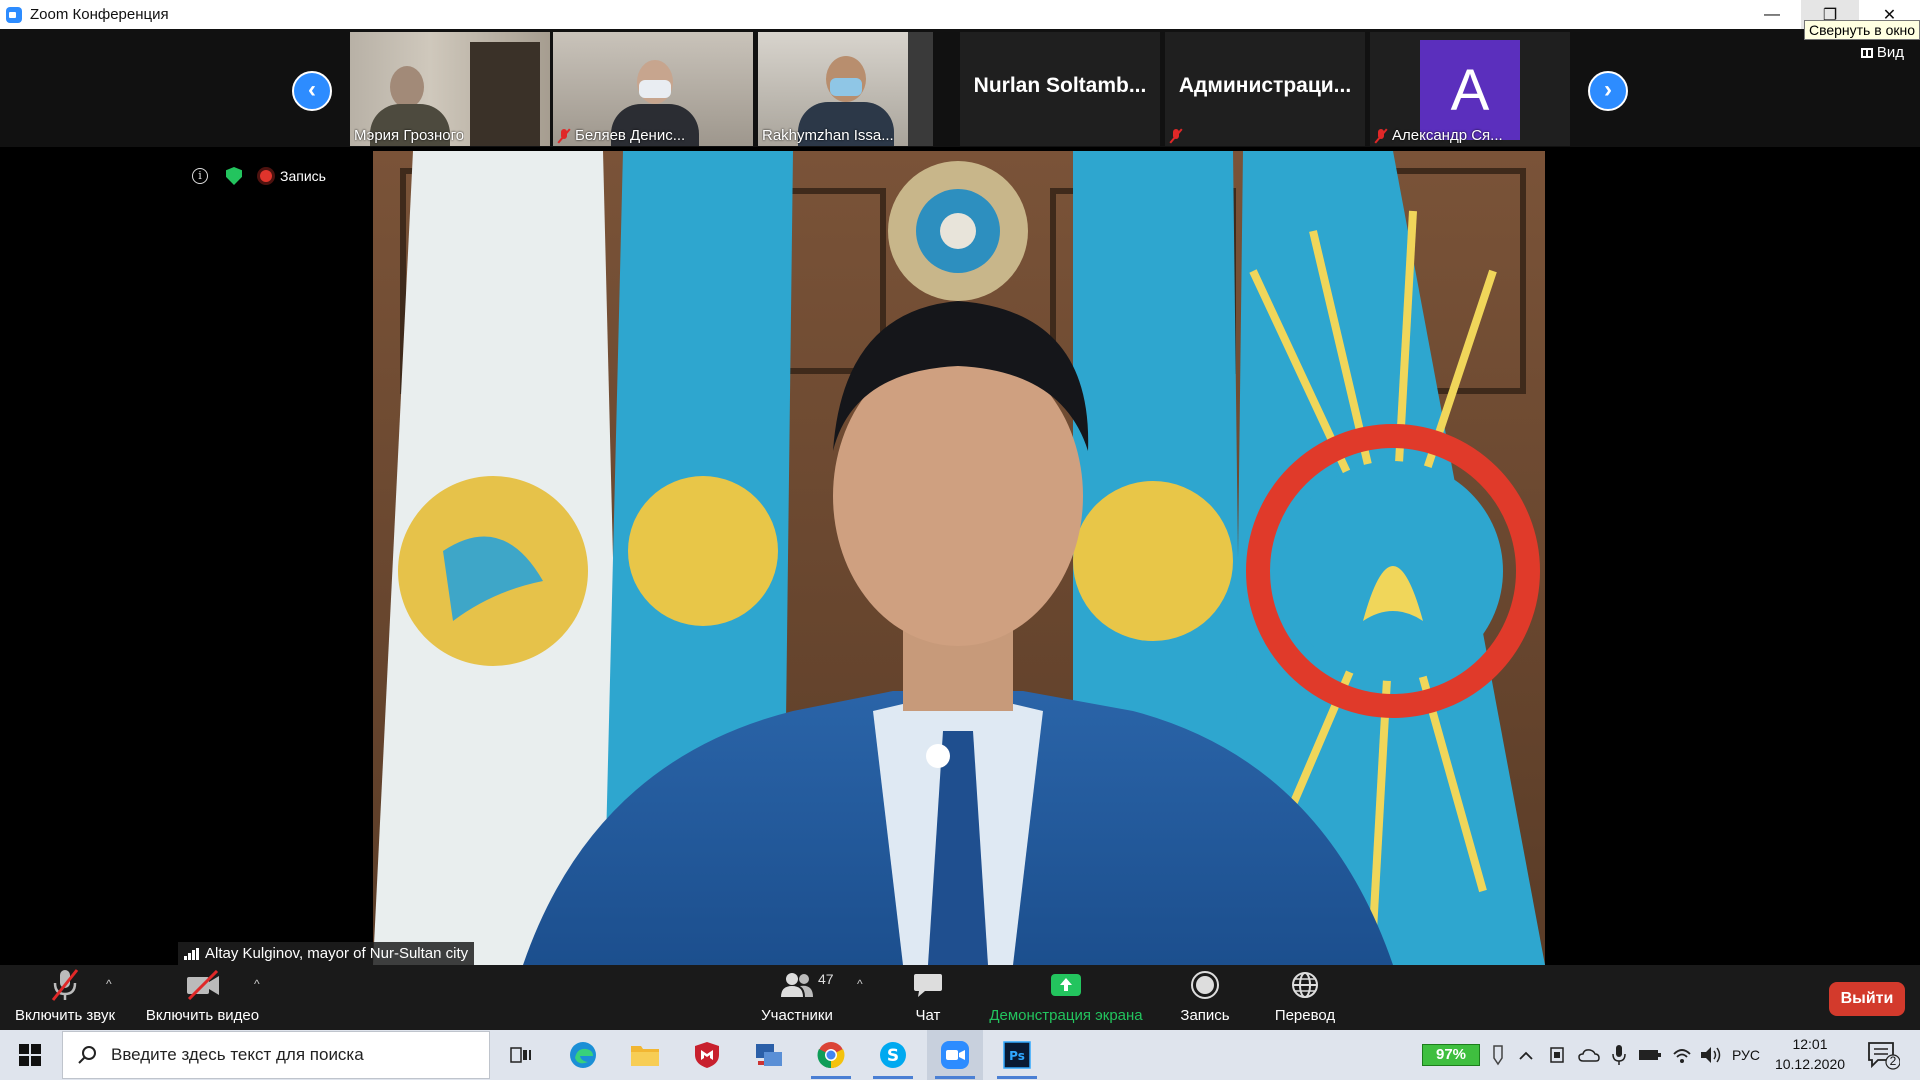  I want to click on connection-signal-icon, so click(191, 953).